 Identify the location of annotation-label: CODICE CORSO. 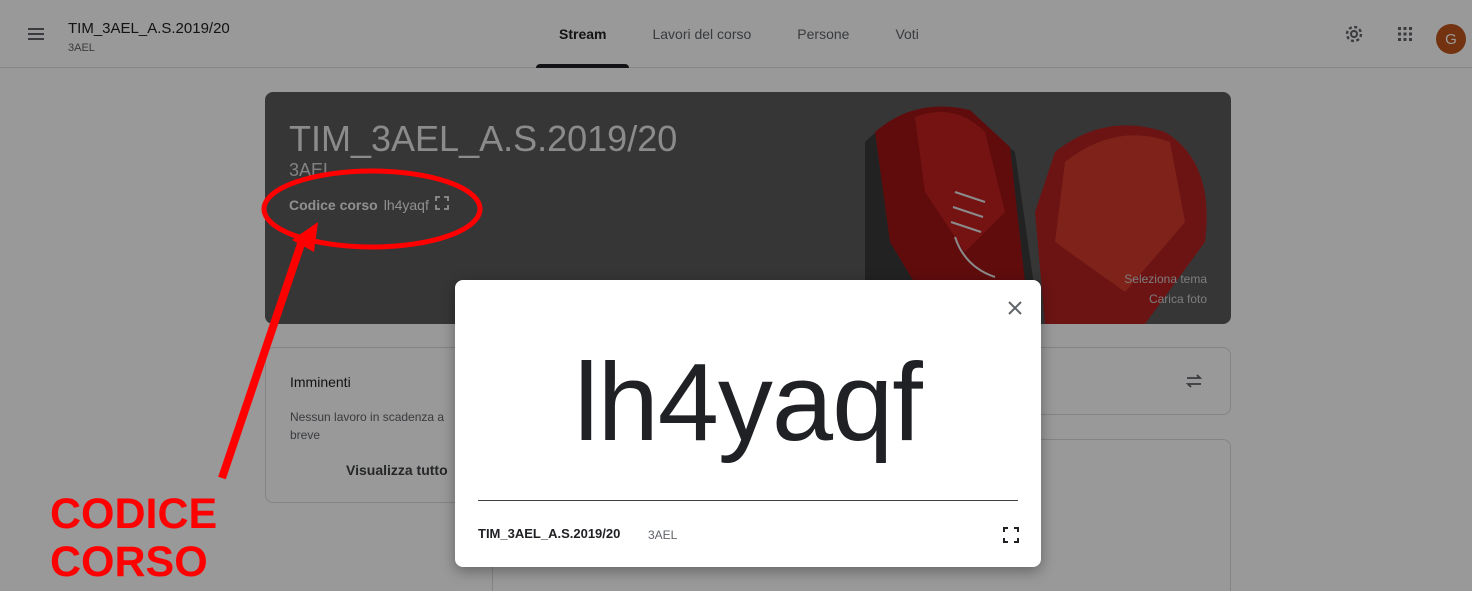
(133, 538).